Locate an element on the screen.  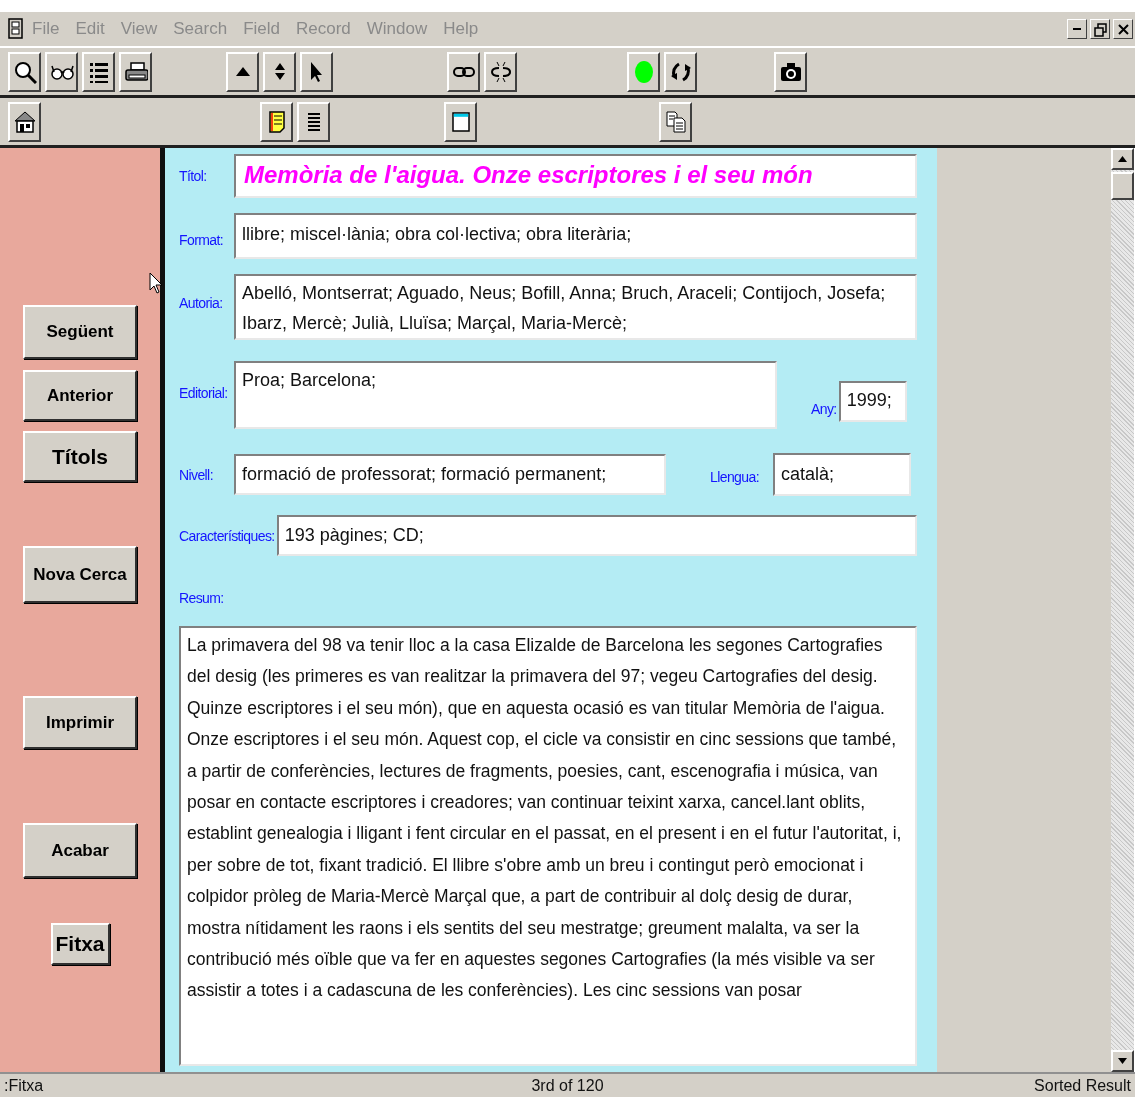
close-icon is located at coordinates (1123, 29).